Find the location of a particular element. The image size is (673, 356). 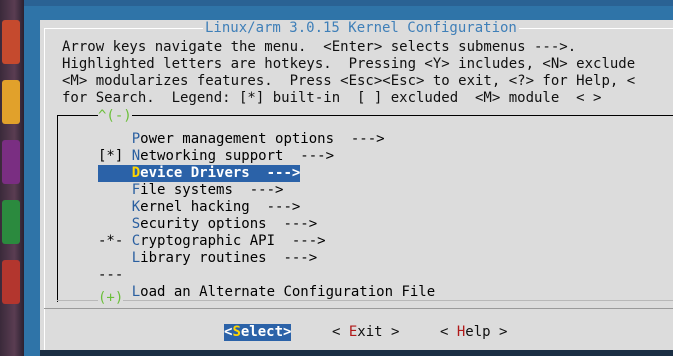

button-separator is located at coordinates (358, 308).